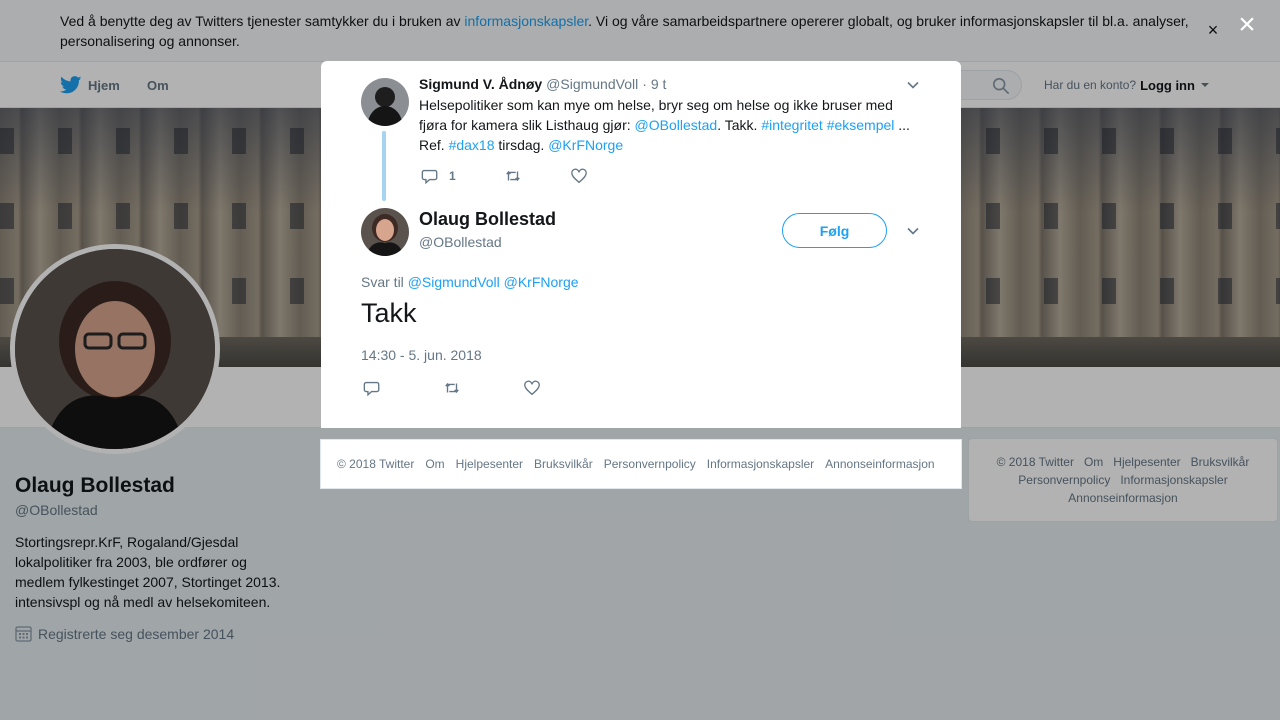  What do you see at coordinates (676, 125) in the screenshot?
I see `mention-link: @OBollestad` at bounding box center [676, 125].